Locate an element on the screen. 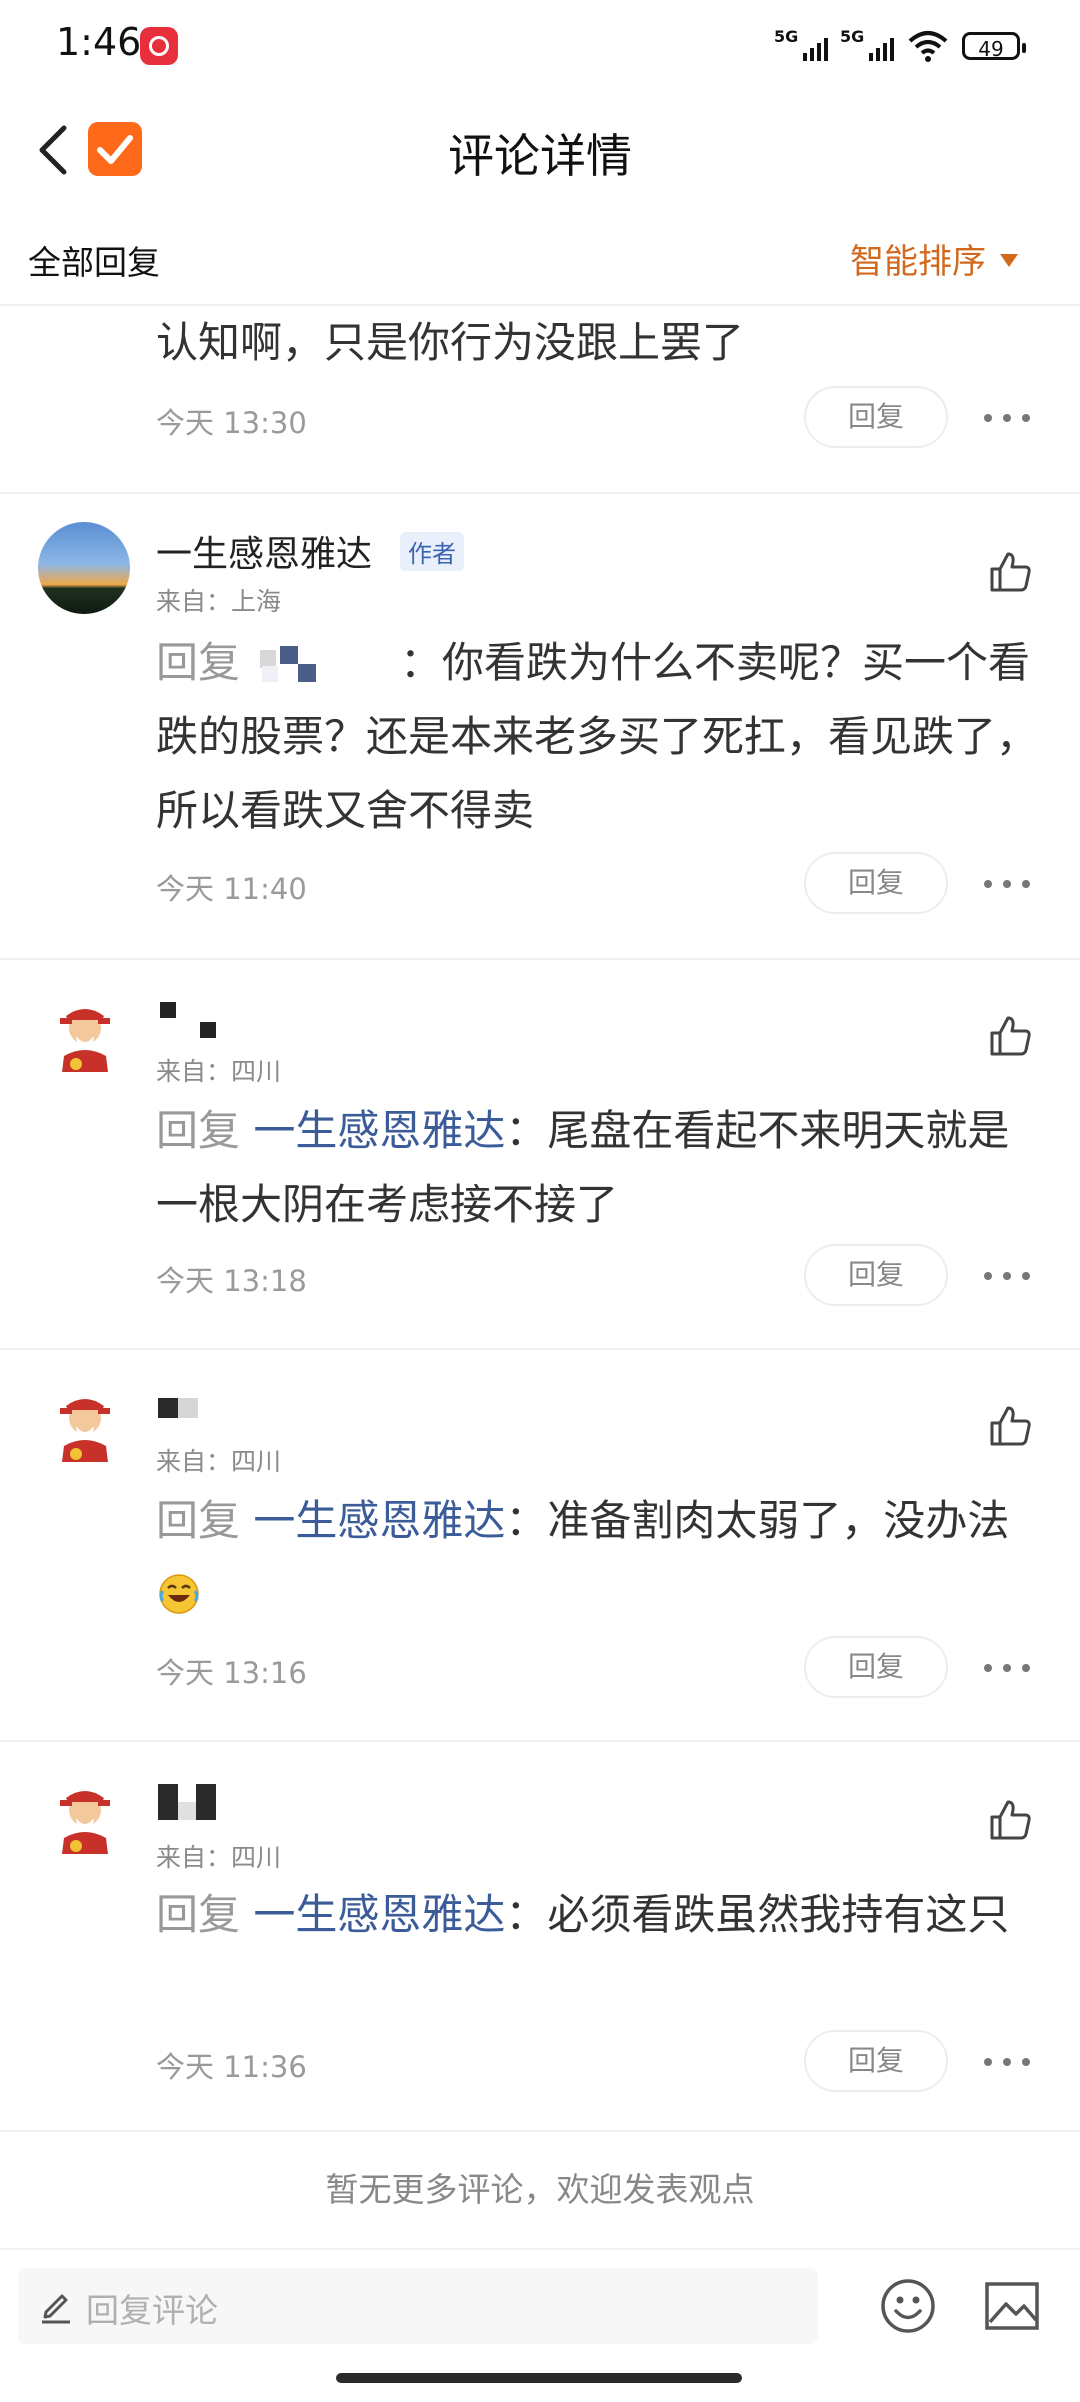 The height and width of the screenshot is (2402, 1080). status-icons: 5G 5G 49 is located at coordinates (900, 46).